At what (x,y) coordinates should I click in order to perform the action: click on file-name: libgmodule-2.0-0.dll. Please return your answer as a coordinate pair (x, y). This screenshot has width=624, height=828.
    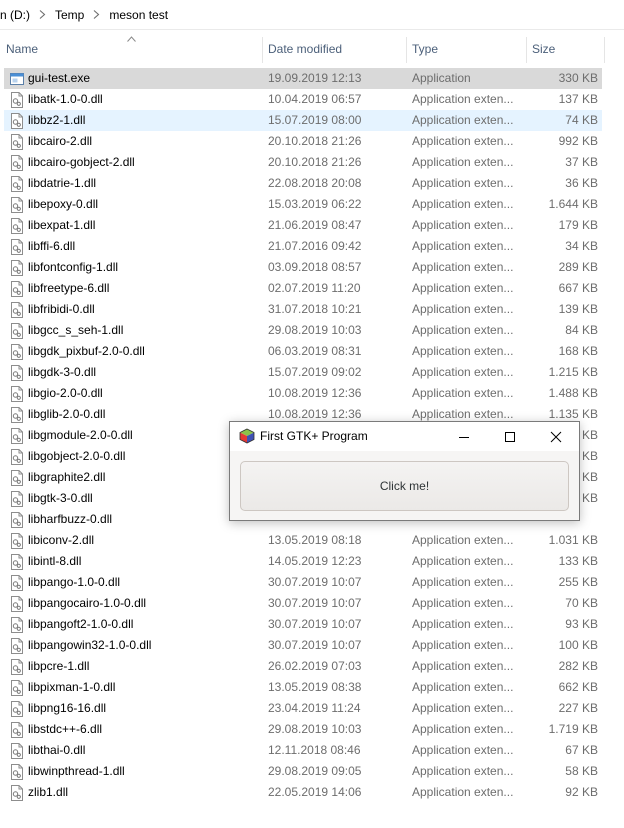
    Looking at the image, I should click on (80, 435).